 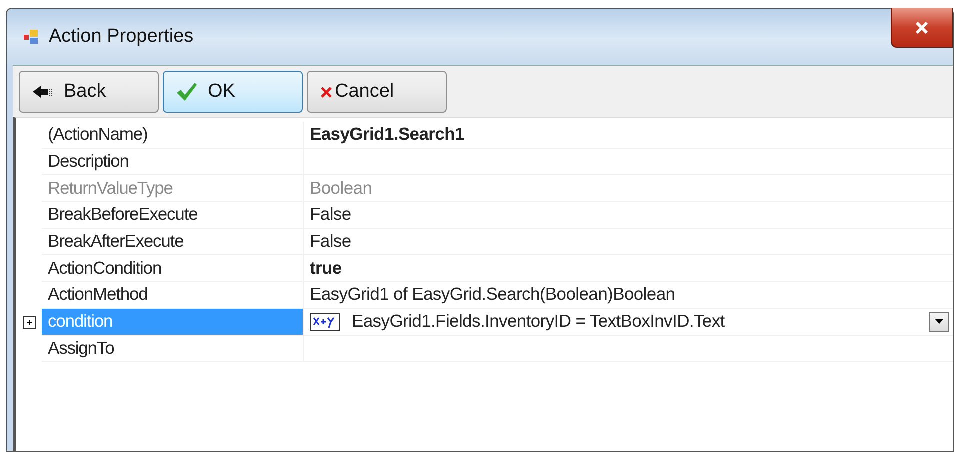 I want to click on arrow-left-icon, so click(x=43, y=92).